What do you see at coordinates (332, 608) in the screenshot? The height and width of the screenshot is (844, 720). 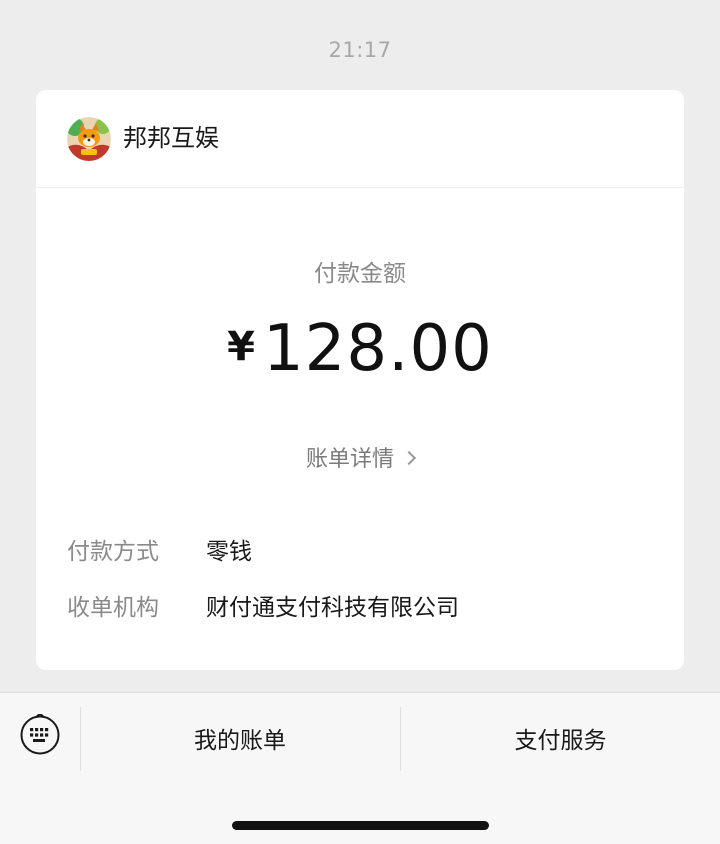 I see `acquirer-value: 财付通支付科技有限公司` at bounding box center [332, 608].